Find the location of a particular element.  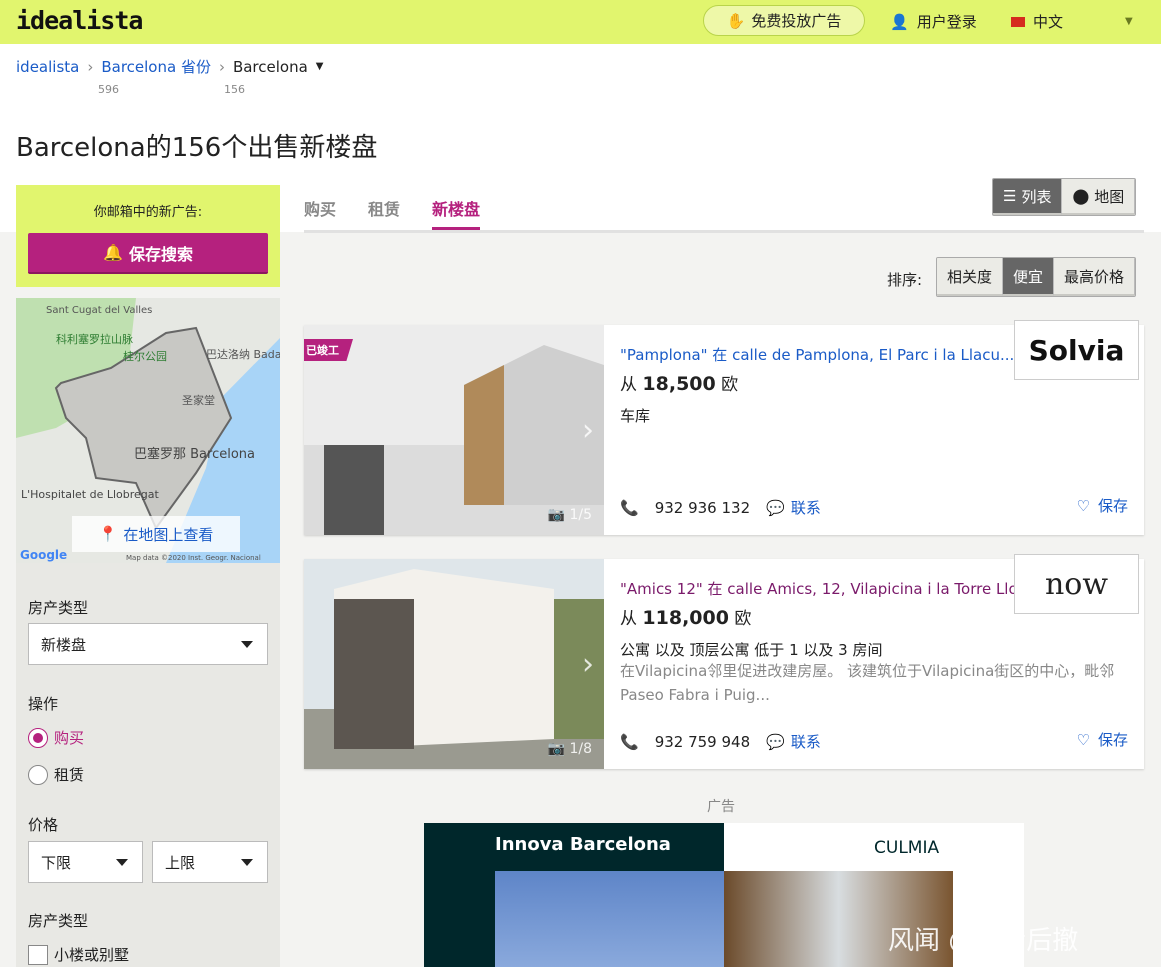

ad-left-title: Innova Barcelona is located at coordinates (583, 844).